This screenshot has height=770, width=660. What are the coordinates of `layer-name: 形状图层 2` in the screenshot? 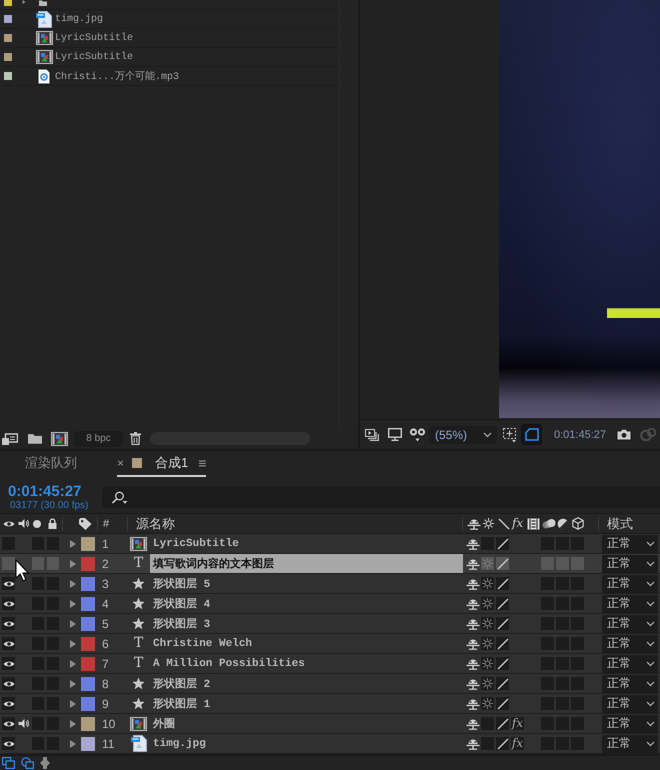 It's located at (180, 683).